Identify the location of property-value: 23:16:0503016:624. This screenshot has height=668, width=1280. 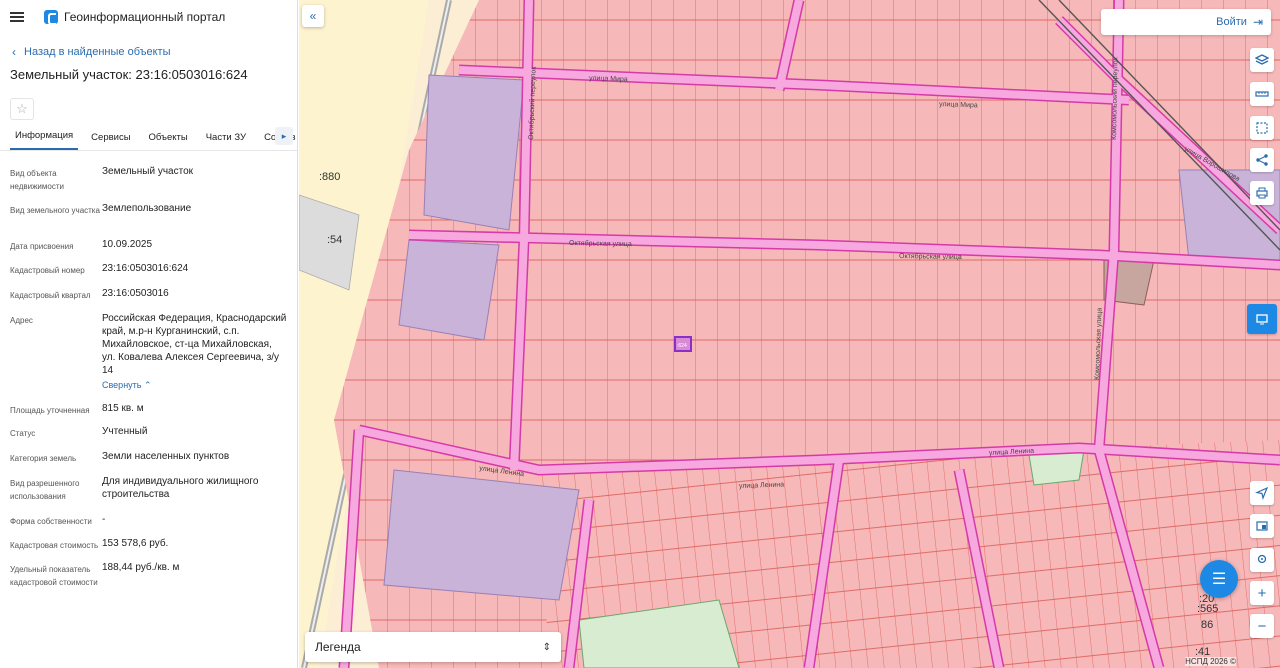
(145, 268).